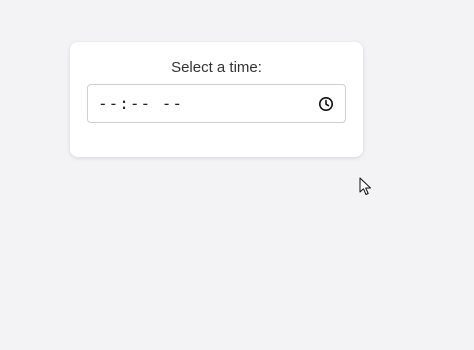 The height and width of the screenshot is (350, 474). I want to click on mouse-cursor-icon, so click(365, 186).